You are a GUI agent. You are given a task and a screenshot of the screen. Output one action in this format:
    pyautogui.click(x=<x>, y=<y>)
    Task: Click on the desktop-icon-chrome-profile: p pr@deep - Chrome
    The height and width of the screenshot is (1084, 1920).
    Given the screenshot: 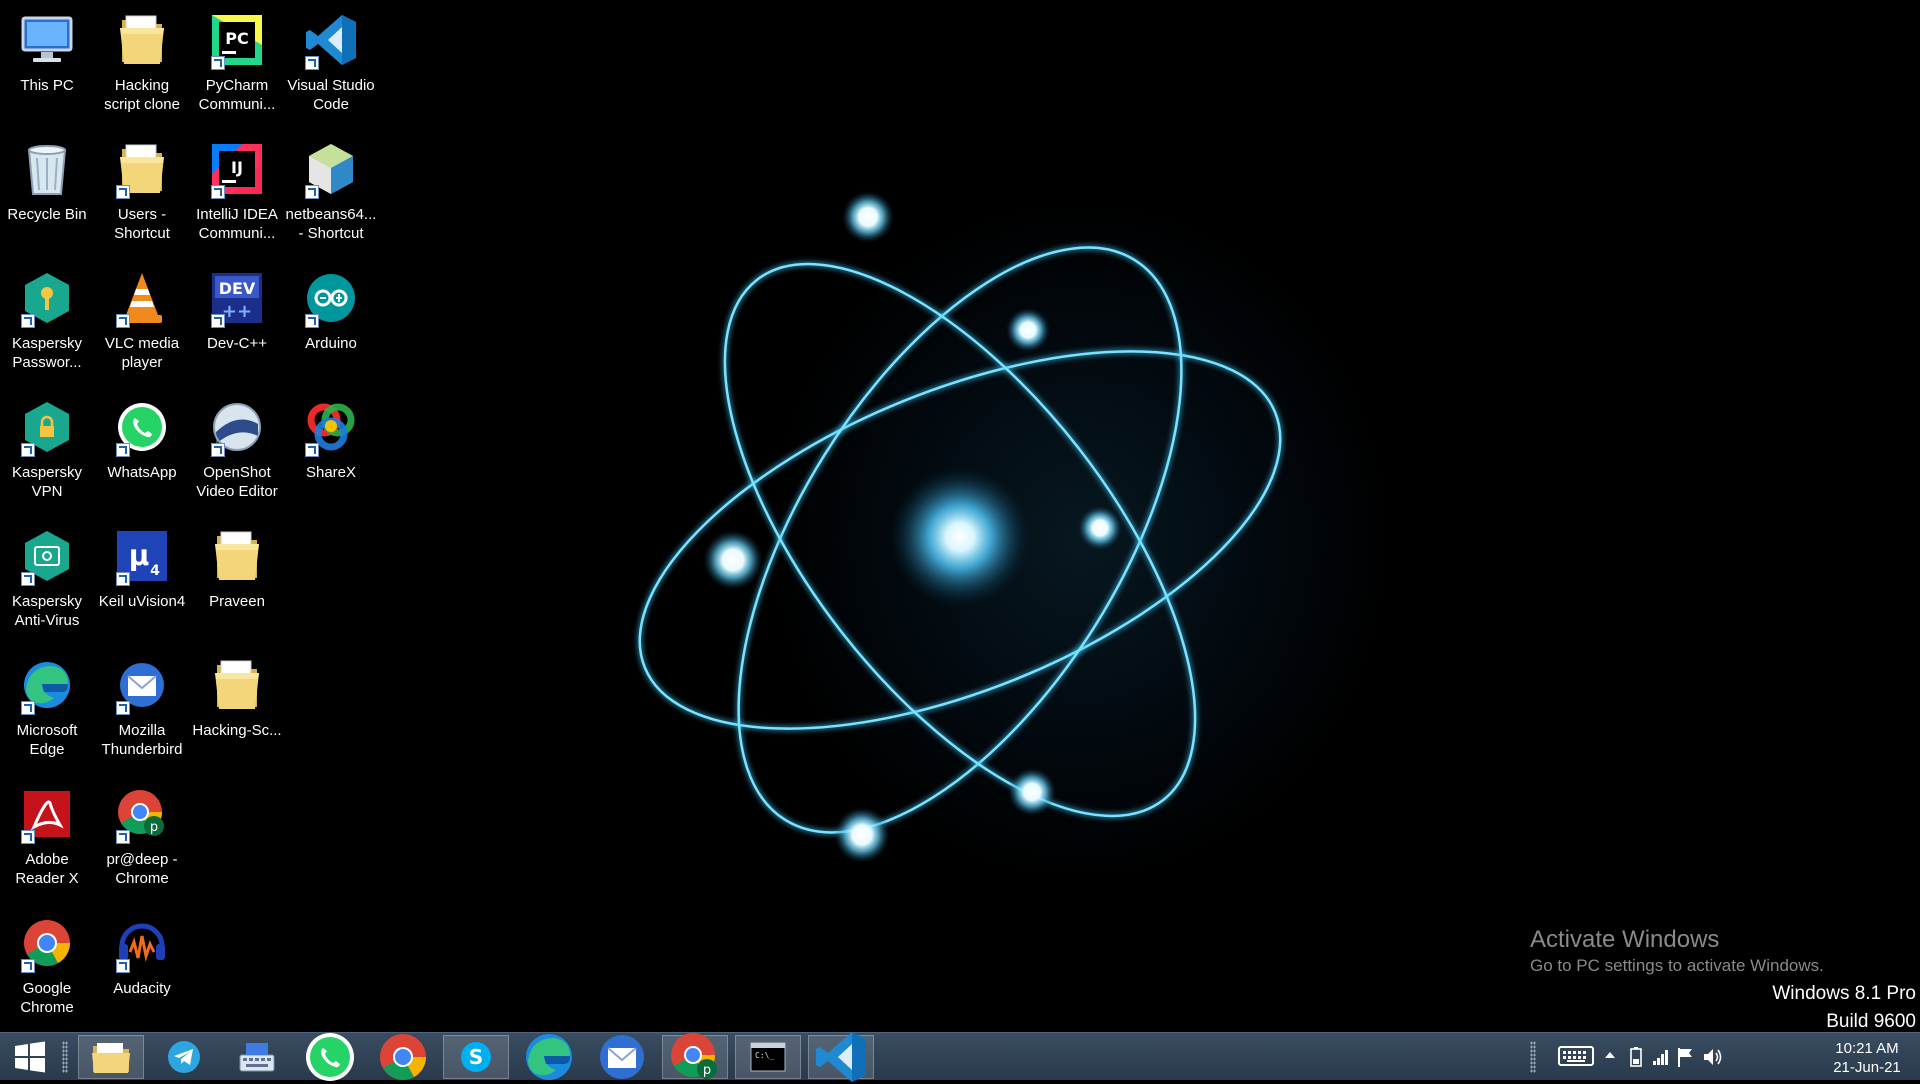 What is the action you would take?
    pyautogui.click(x=142, y=835)
    